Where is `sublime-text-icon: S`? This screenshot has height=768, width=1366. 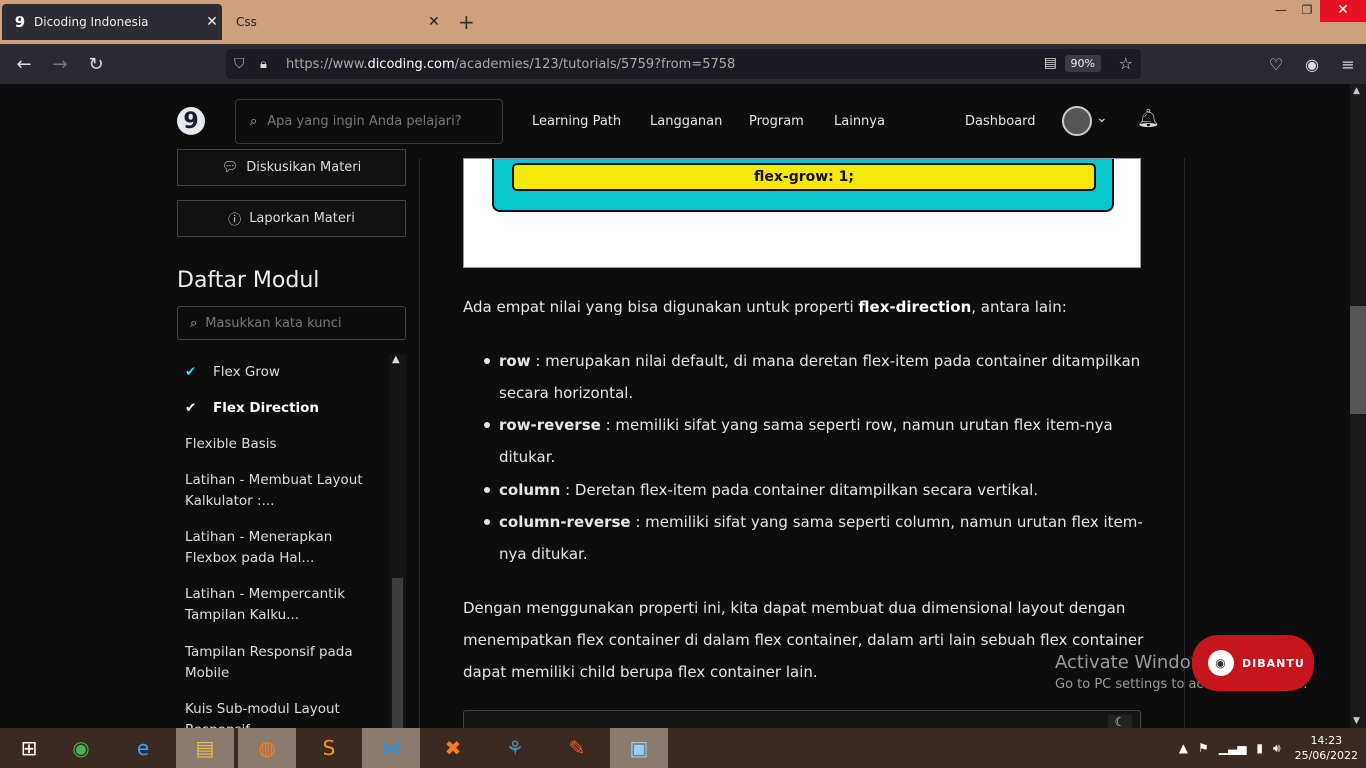 sublime-text-icon: S is located at coordinates (329, 748).